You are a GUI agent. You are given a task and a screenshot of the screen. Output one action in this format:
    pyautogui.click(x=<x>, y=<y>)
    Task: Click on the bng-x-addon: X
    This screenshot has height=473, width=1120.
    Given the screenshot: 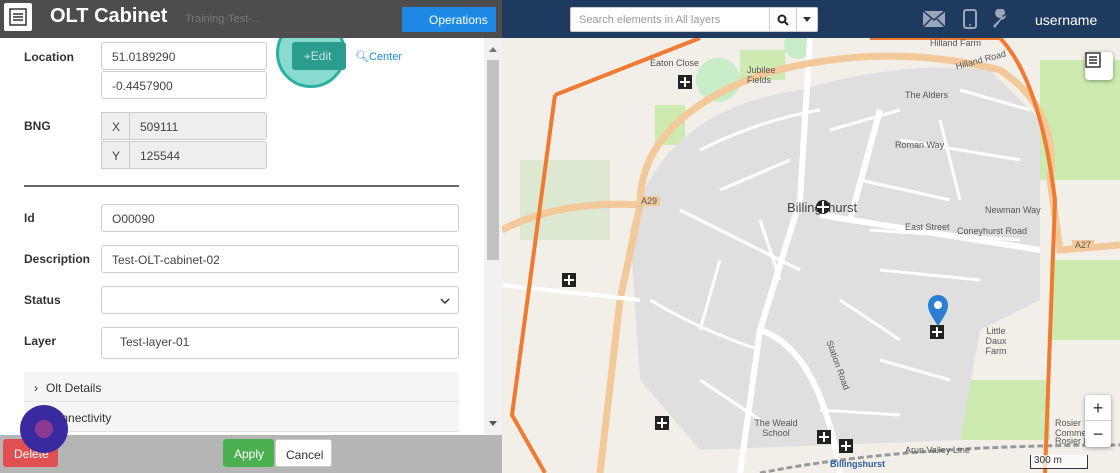 What is the action you would take?
    pyautogui.click(x=115, y=126)
    